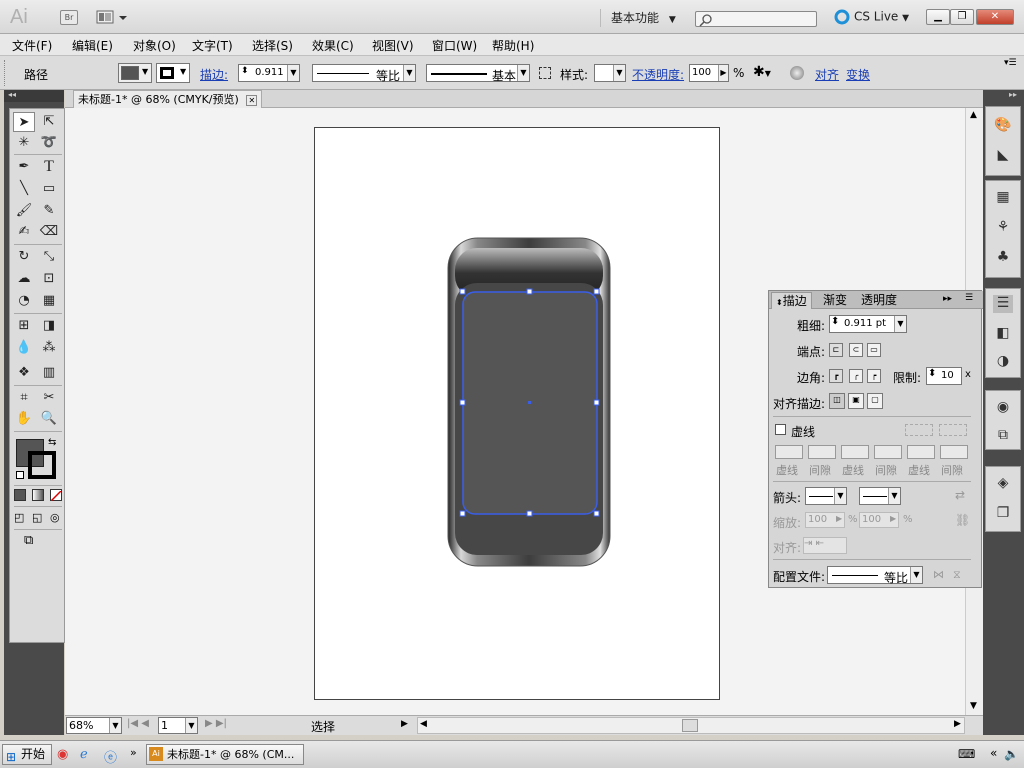  What do you see at coordinates (856, 376) in the screenshot?
I see `round-join-button: ╭` at bounding box center [856, 376].